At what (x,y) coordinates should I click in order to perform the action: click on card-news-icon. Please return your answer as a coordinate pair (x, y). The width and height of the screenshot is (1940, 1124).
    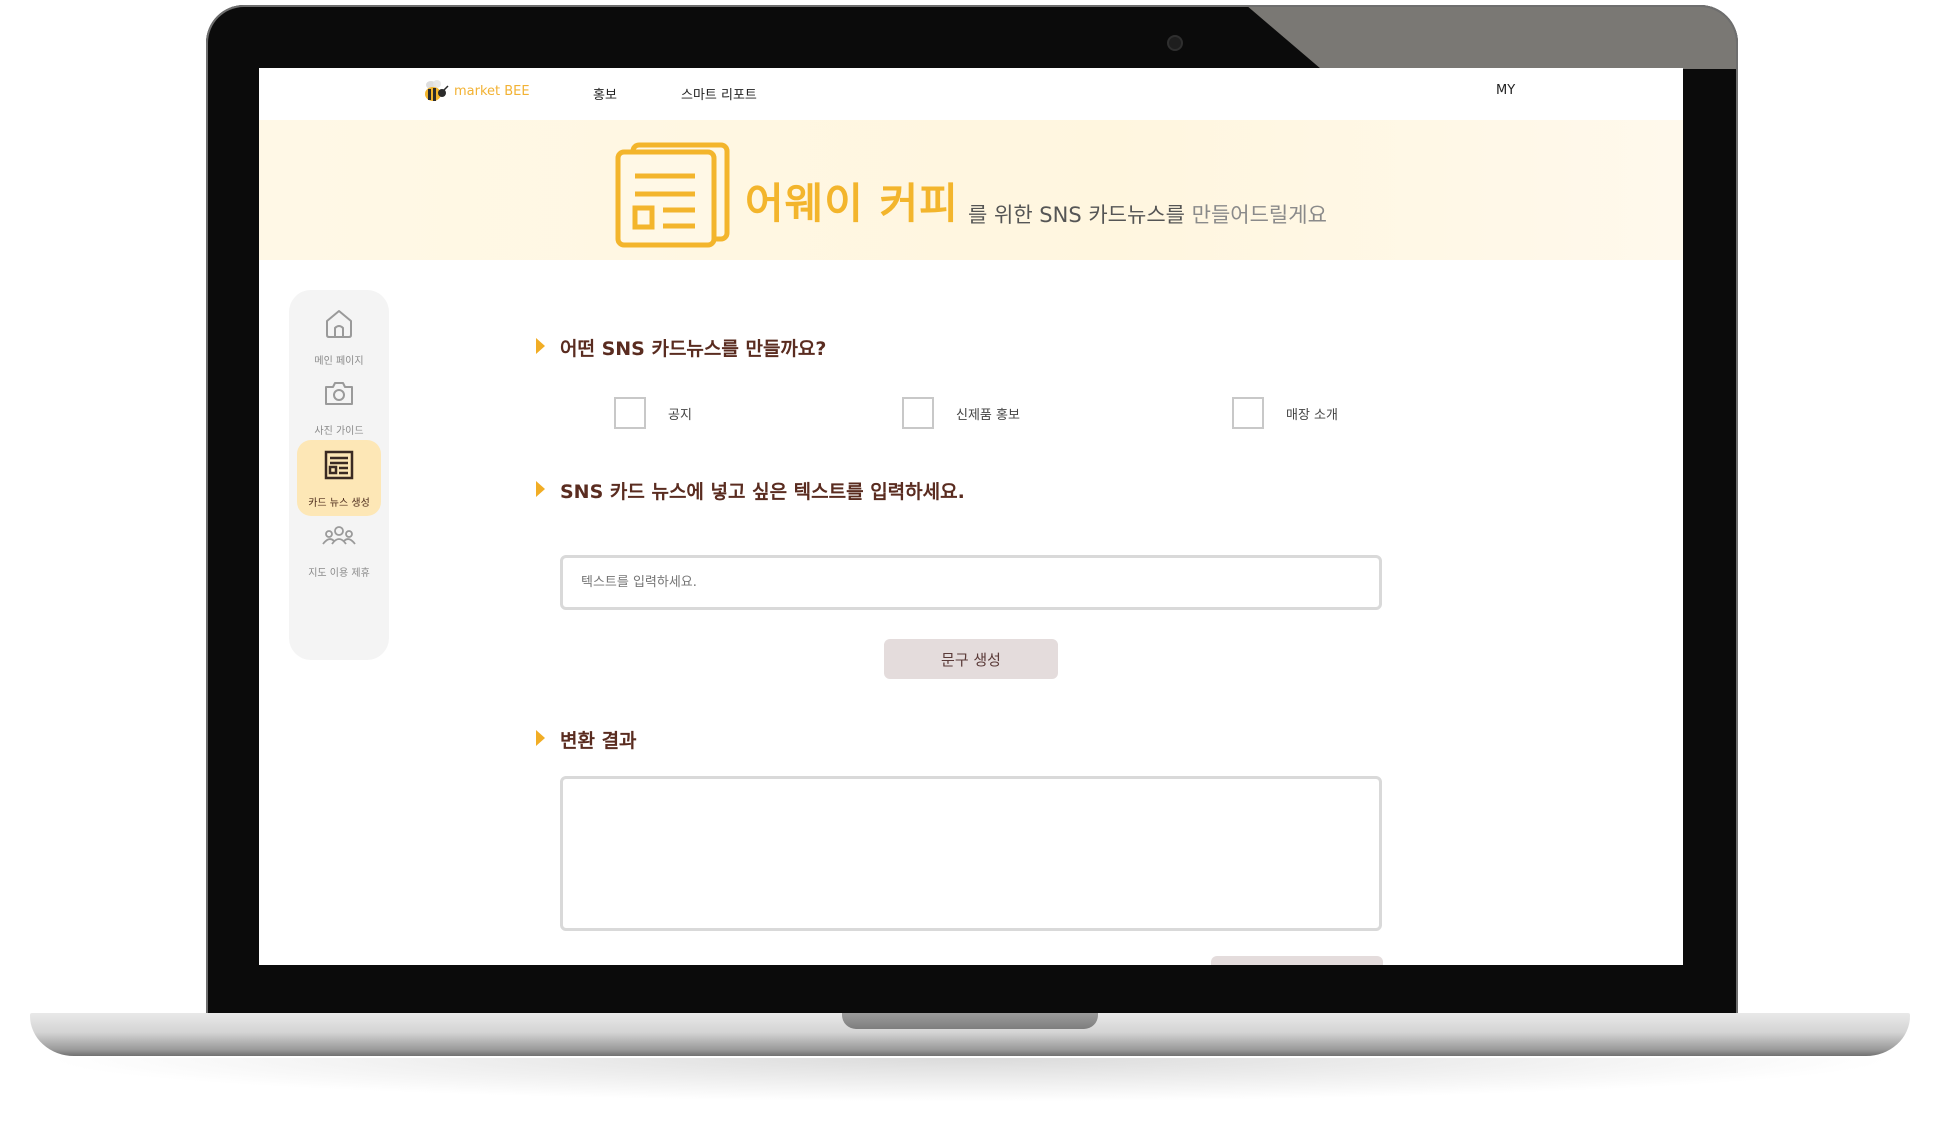
    Looking at the image, I should click on (339, 467).